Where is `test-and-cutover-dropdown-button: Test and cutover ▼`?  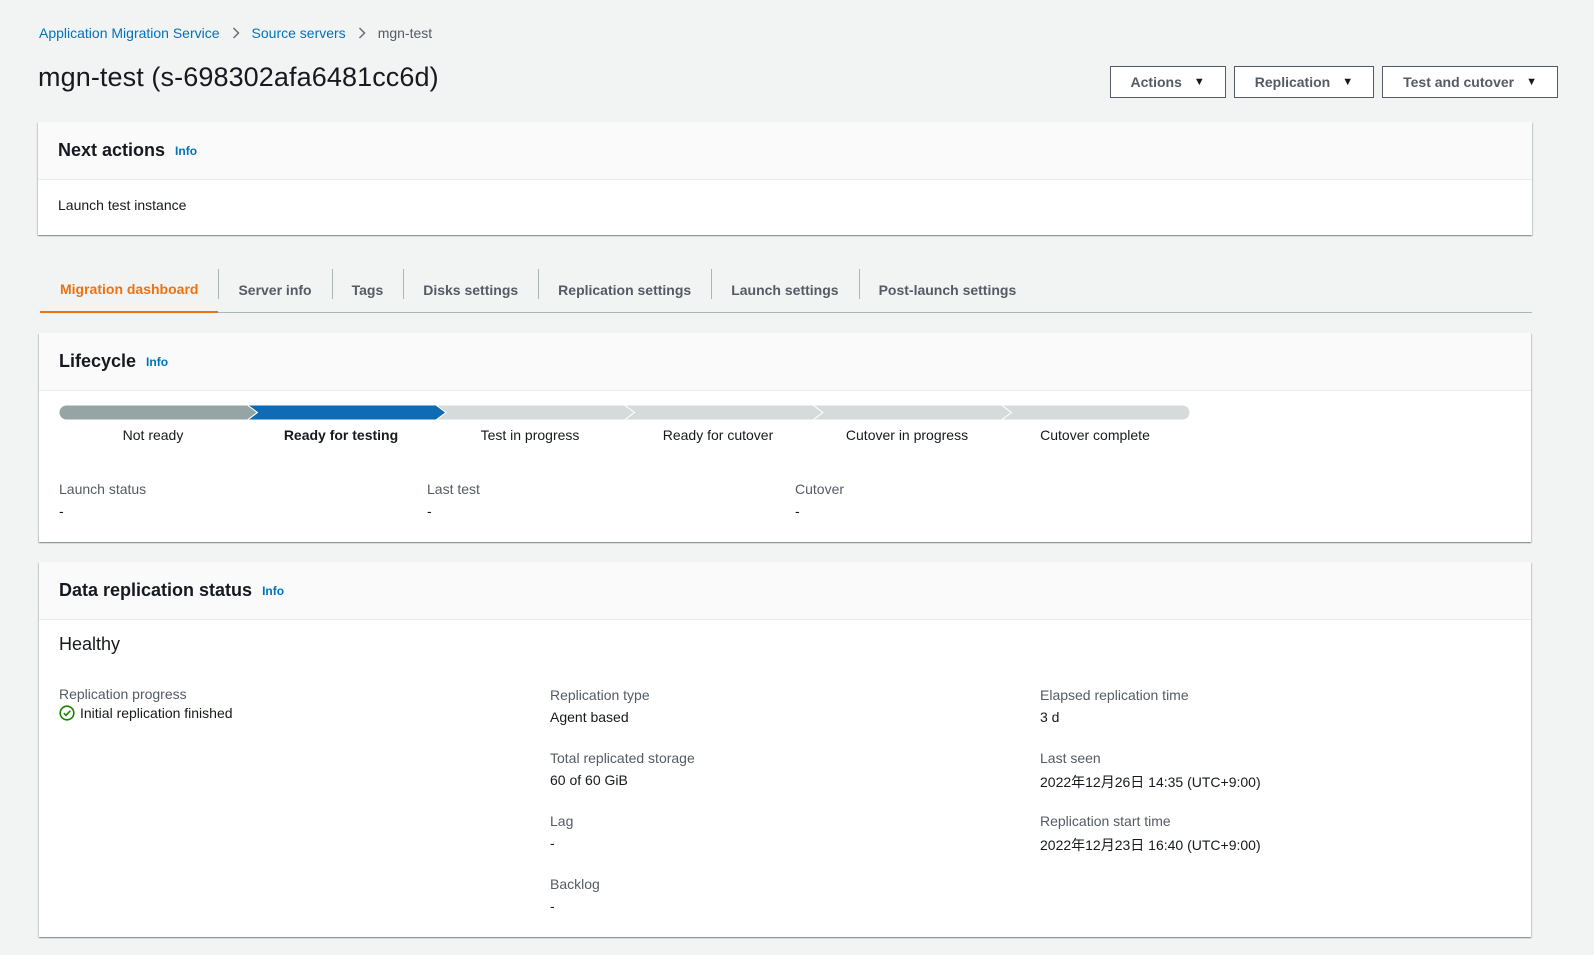
test-and-cutover-dropdown-button: Test and cutover ▼ is located at coordinates (1470, 82).